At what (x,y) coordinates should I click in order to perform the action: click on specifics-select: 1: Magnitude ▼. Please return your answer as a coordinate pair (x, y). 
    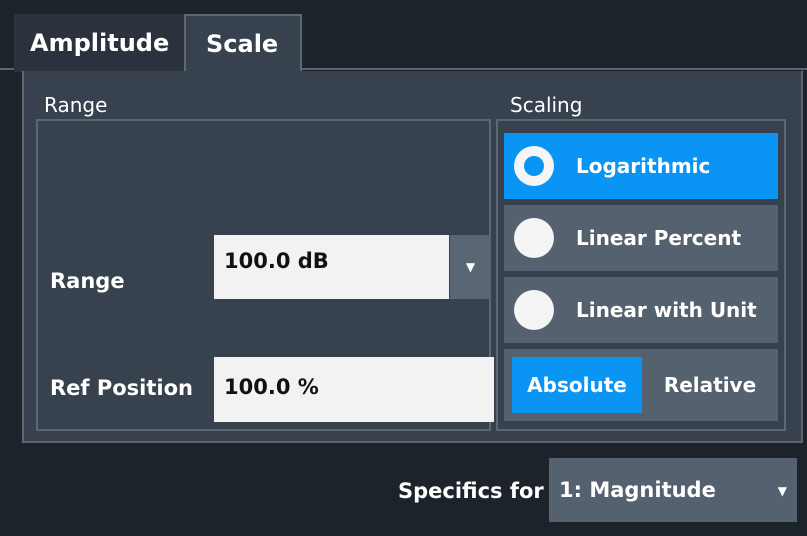
    Looking at the image, I should click on (673, 490).